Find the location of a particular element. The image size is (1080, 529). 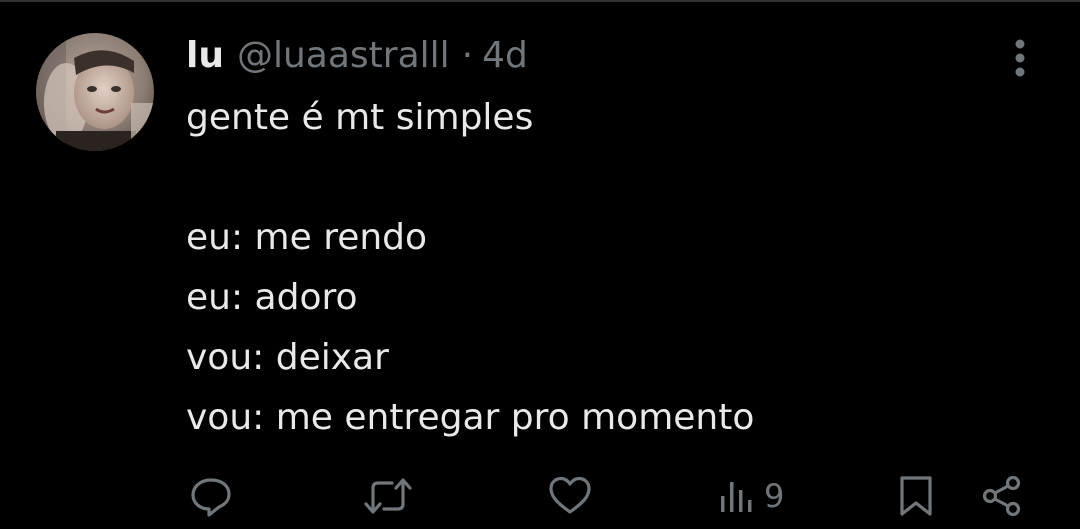

avatar-image is located at coordinates (95, 92).